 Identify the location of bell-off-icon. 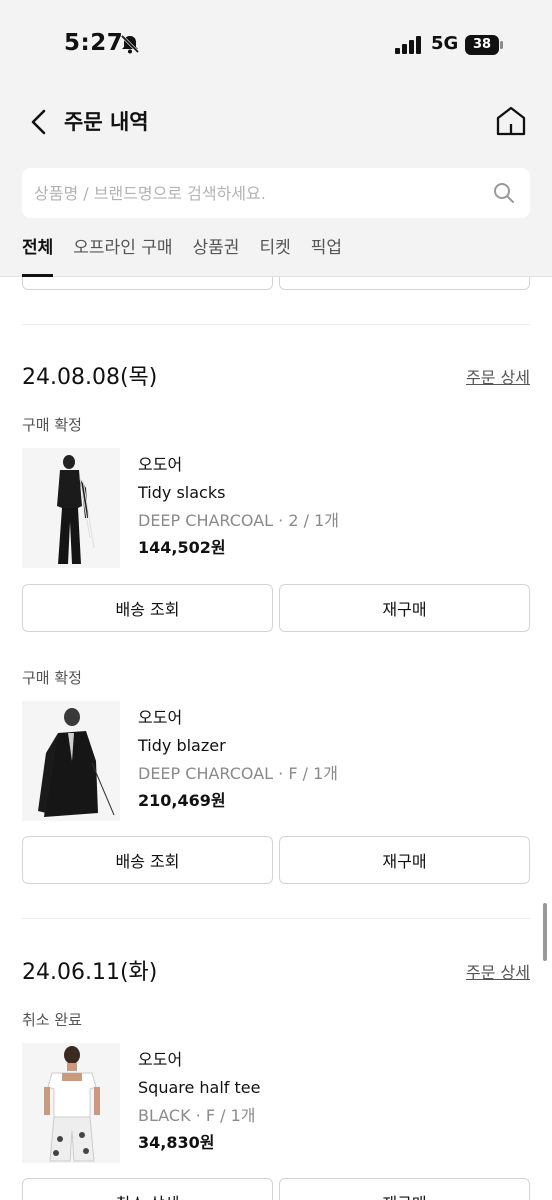
(130, 44).